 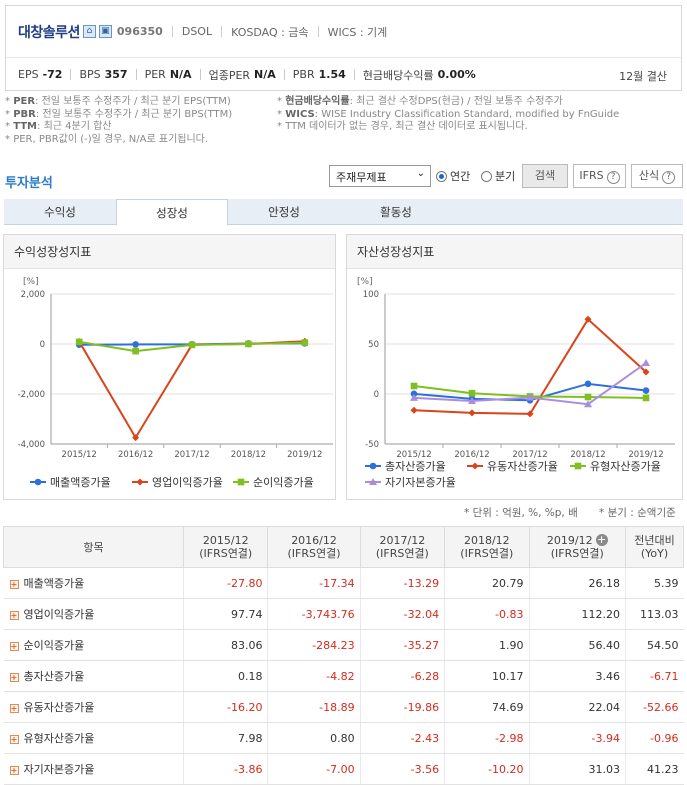 What do you see at coordinates (93, 738) in the screenshot?
I see `row-label: + 유형자산증가율` at bounding box center [93, 738].